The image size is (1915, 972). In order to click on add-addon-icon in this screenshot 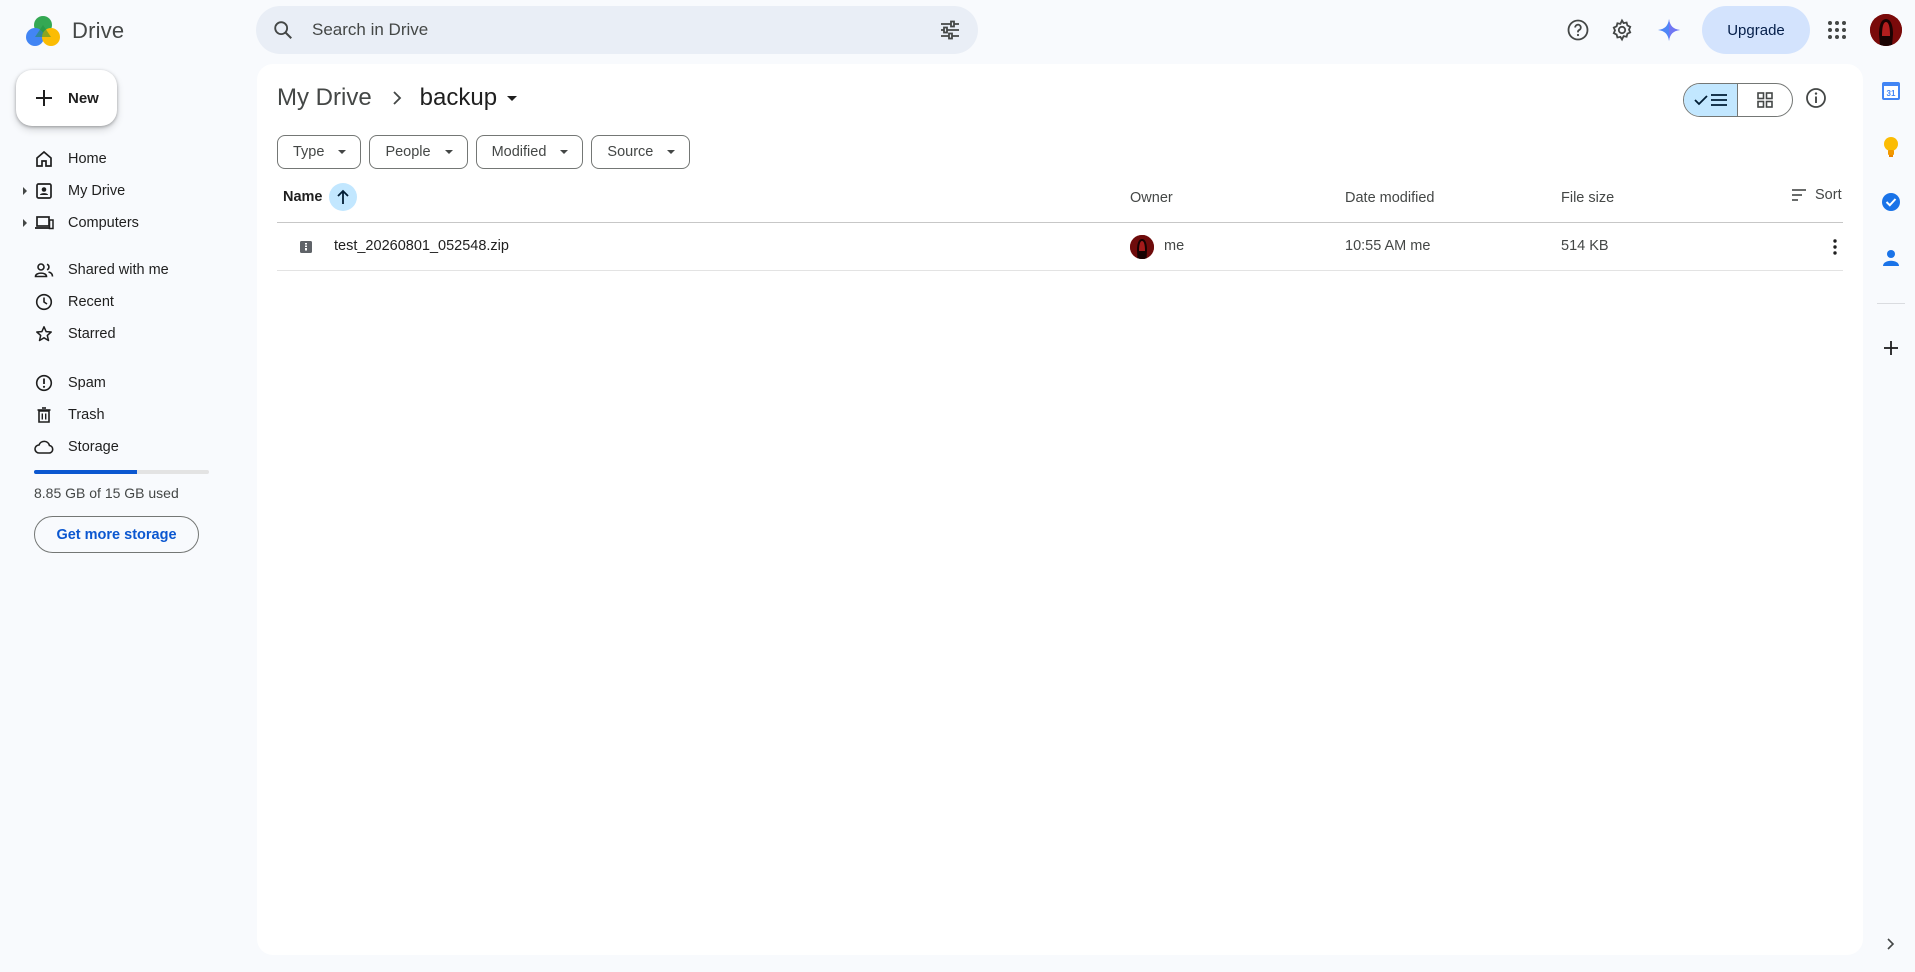, I will do `click(1891, 348)`.